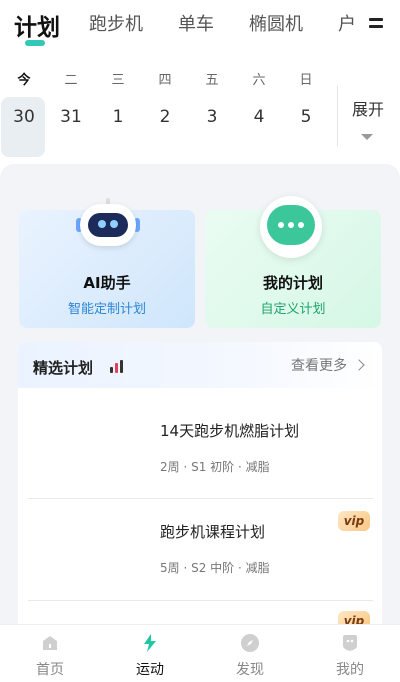  What do you see at coordinates (196, 23) in the screenshot?
I see `tab-bike: 单车` at bounding box center [196, 23].